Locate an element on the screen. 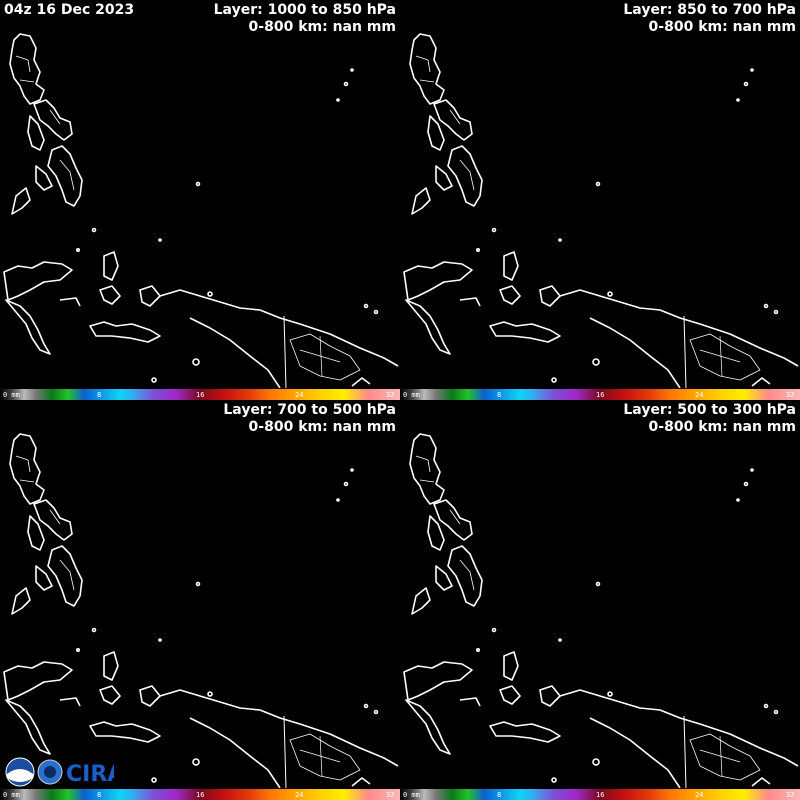 This screenshot has height=800, width=800. timestamp: 04z 16 Dec 2023 is located at coordinates (69, 10).